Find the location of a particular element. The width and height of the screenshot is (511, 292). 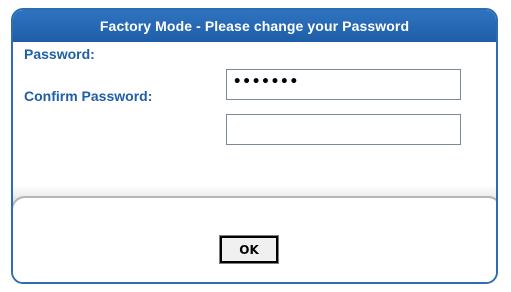

confirm-password-field is located at coordinates (343, 129).